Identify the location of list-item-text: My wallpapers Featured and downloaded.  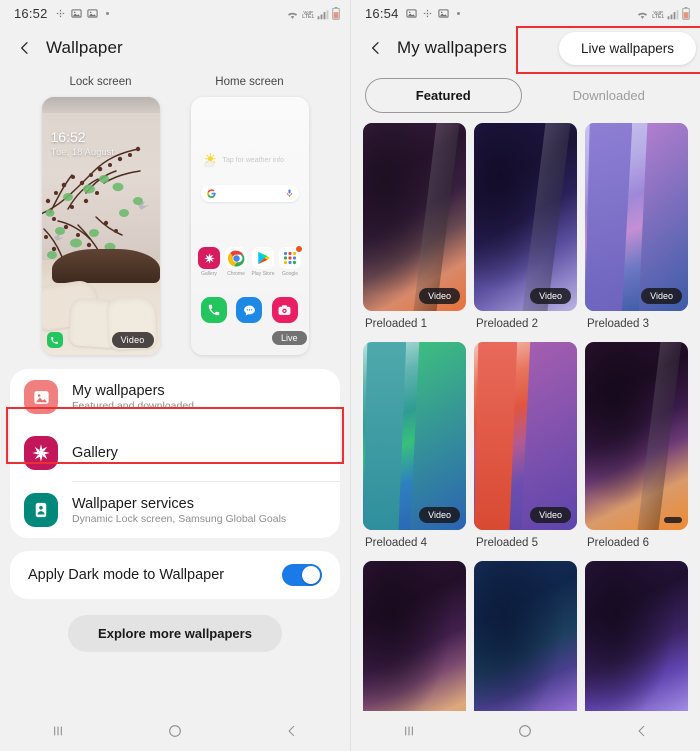
(133, 397).